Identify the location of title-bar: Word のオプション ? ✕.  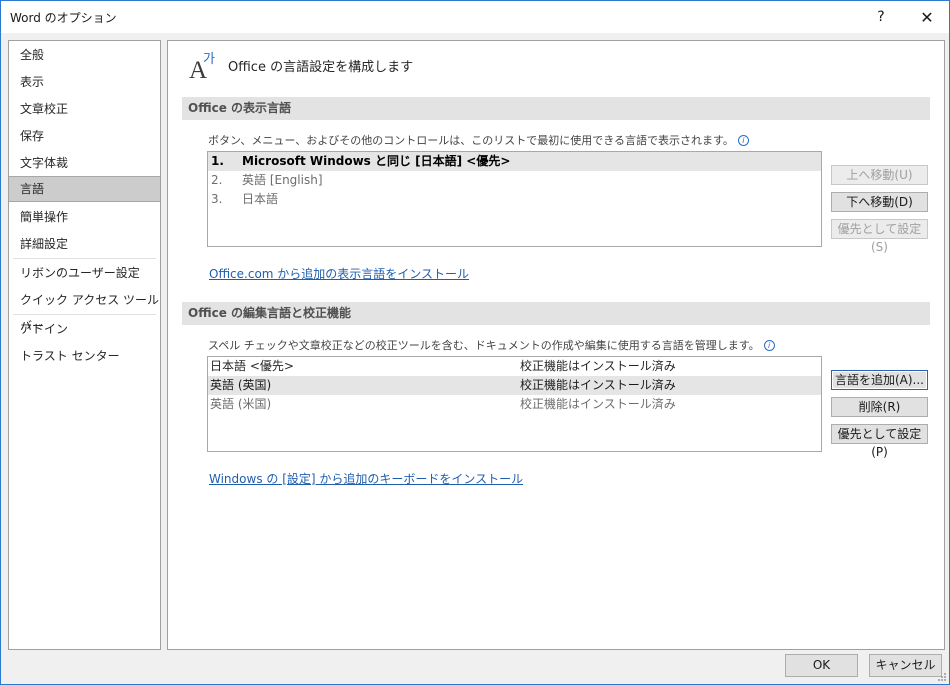
(475, 17).